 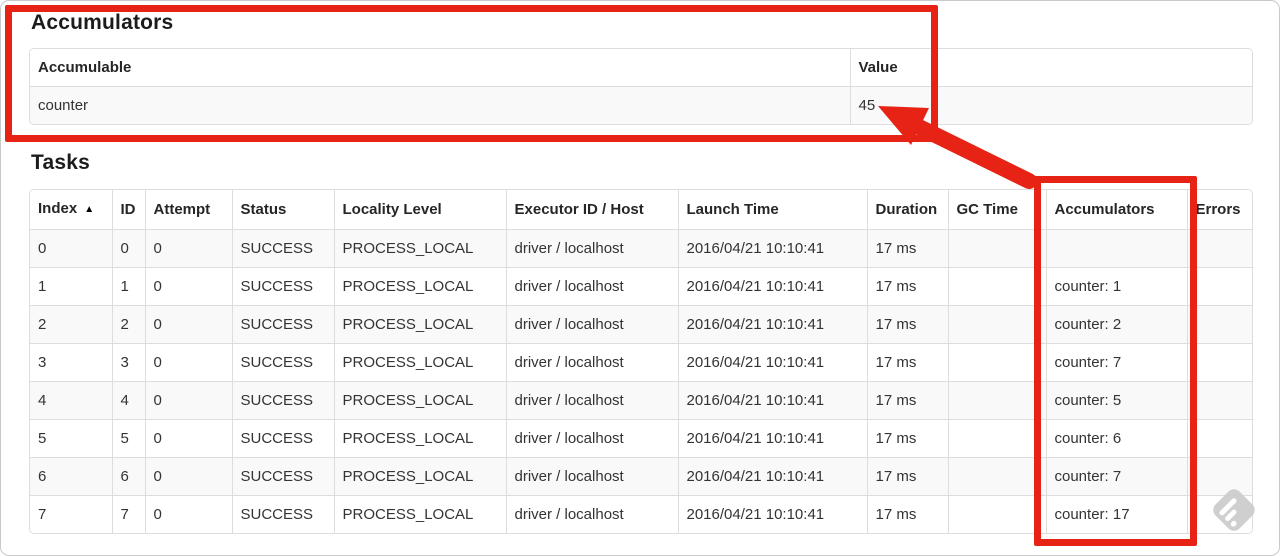 What do you see at coordinates (102, 22) in the screenshot?
I see `accumulators-section-title: Accumulators` at bounding box center [102, 22].